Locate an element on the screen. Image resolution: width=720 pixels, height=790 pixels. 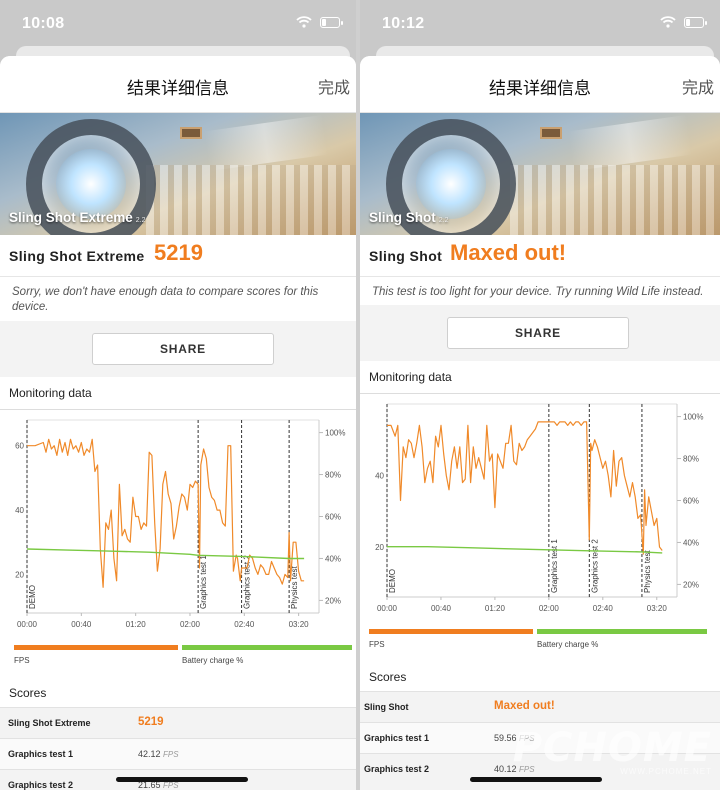
phase-label: Graphics test 2 is located at coordinates (247, 582).